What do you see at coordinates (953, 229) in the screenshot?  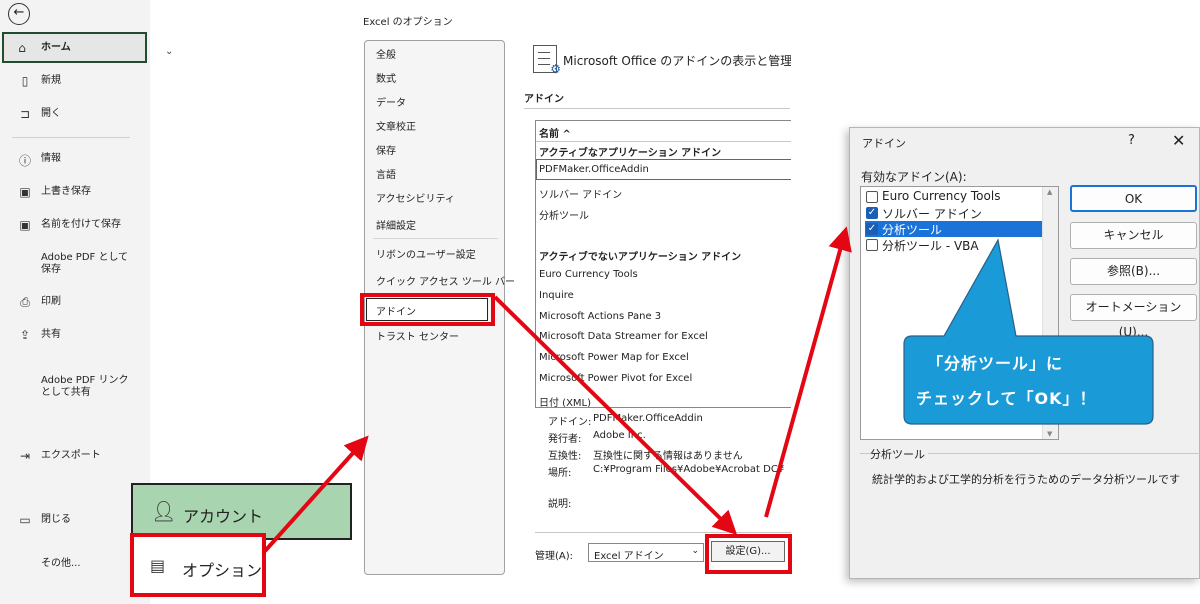 I see `addin-item-analysis-toolpak: ✓ 分析ツール` at bounding box center [953, 229].